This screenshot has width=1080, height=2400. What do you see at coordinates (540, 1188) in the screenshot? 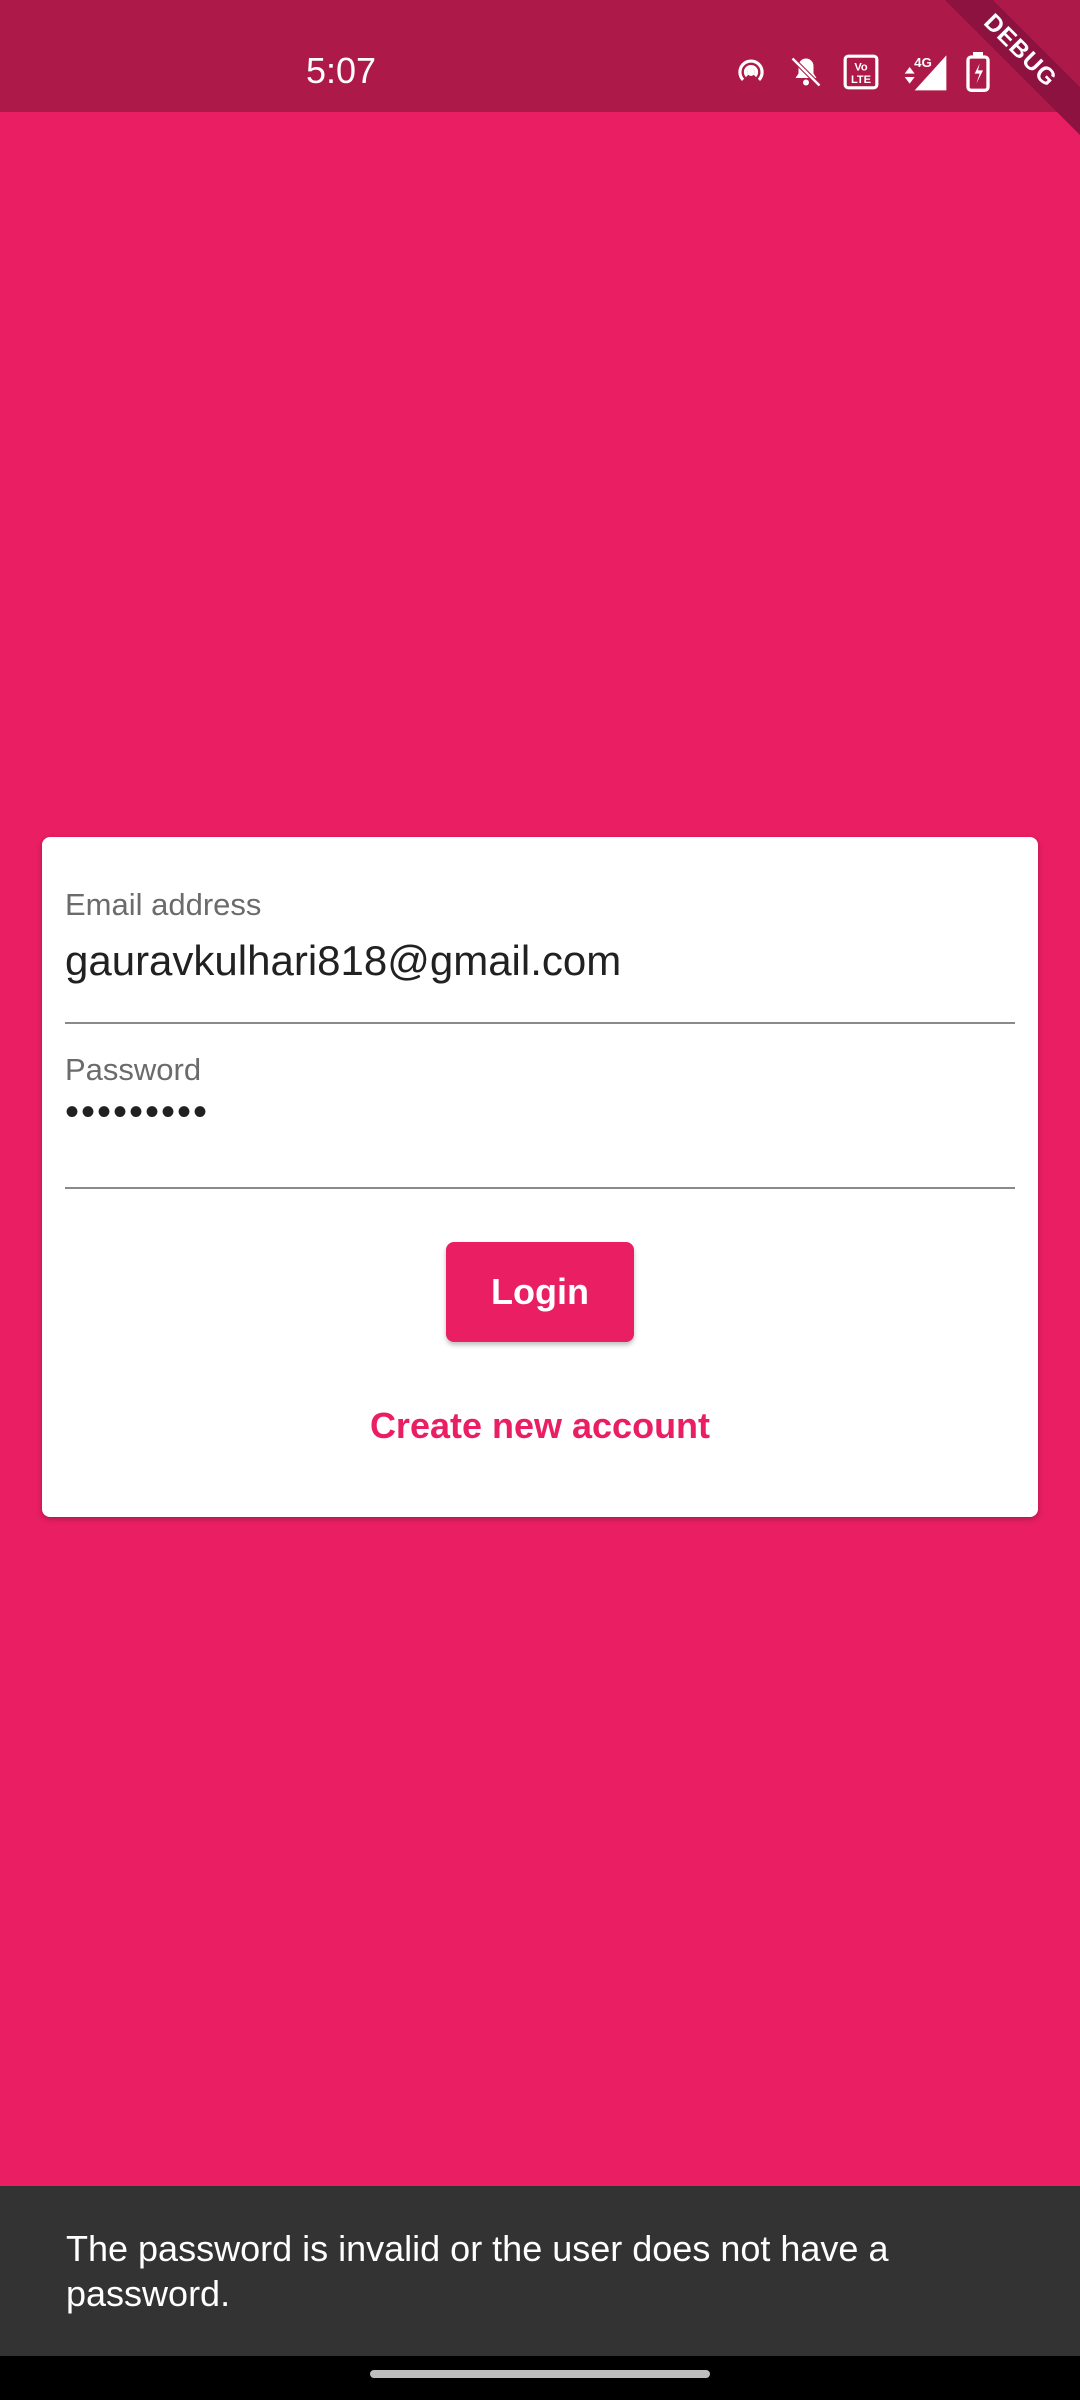
I see `password-underline` at bounding box center [540, 1188].